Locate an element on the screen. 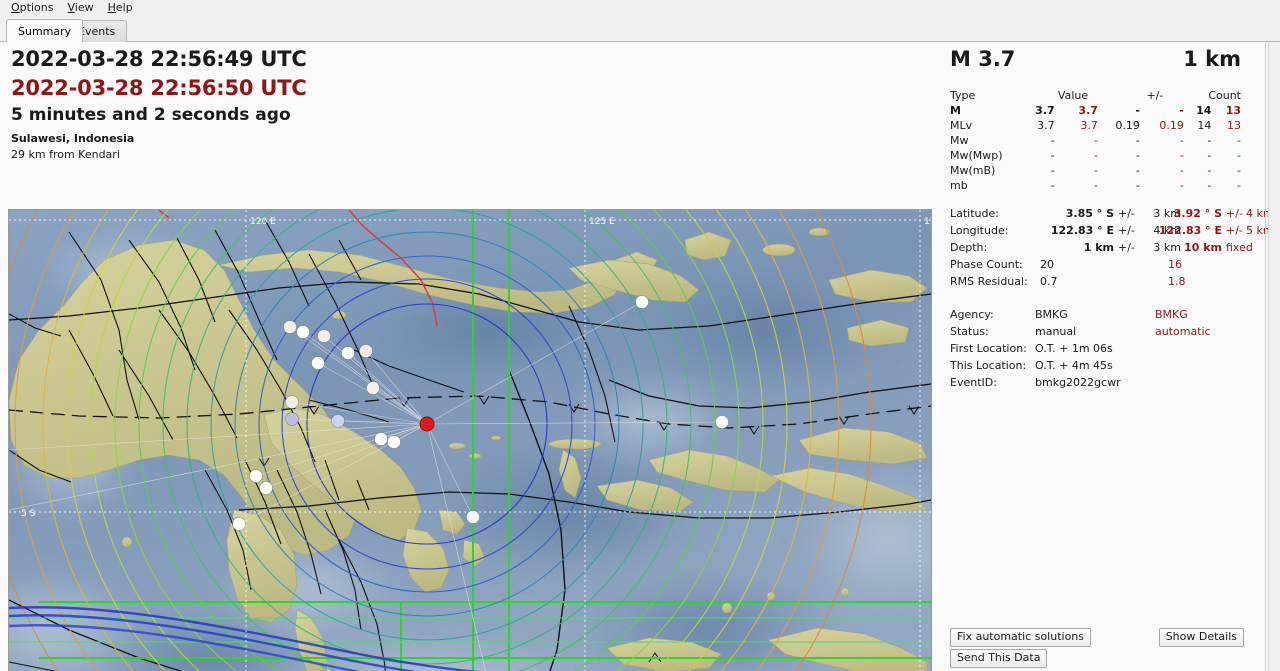  first-location-label: First Location: is located at coordinates (988, 348).